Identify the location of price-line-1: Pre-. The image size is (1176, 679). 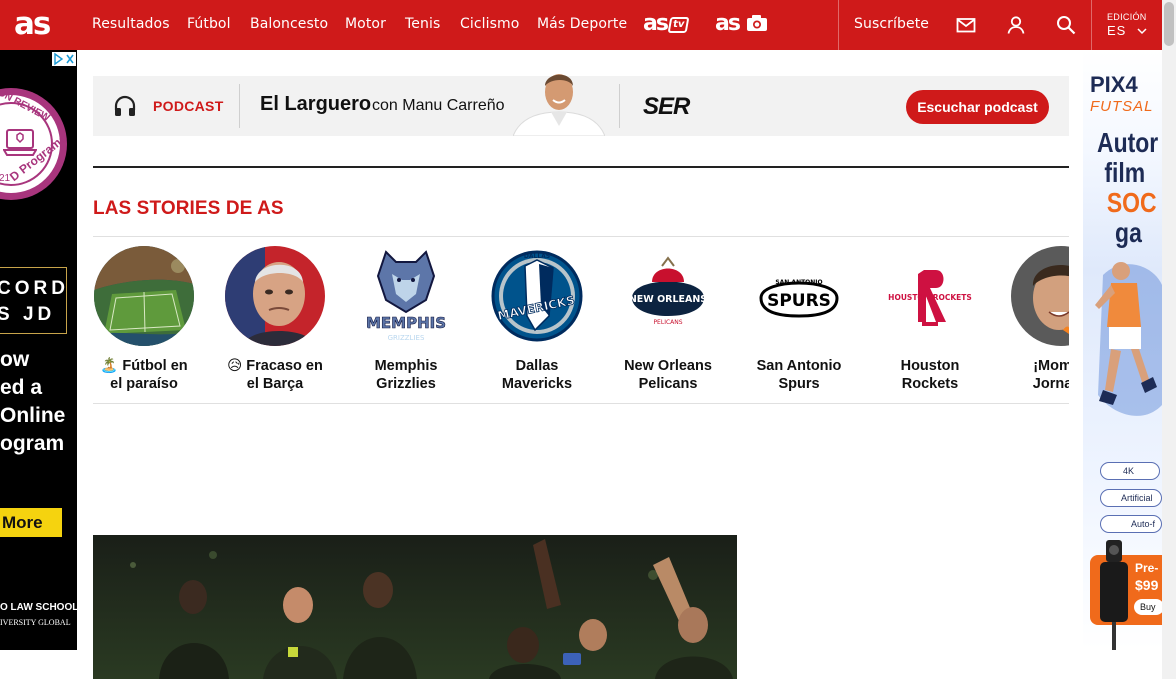
(1147, 568).